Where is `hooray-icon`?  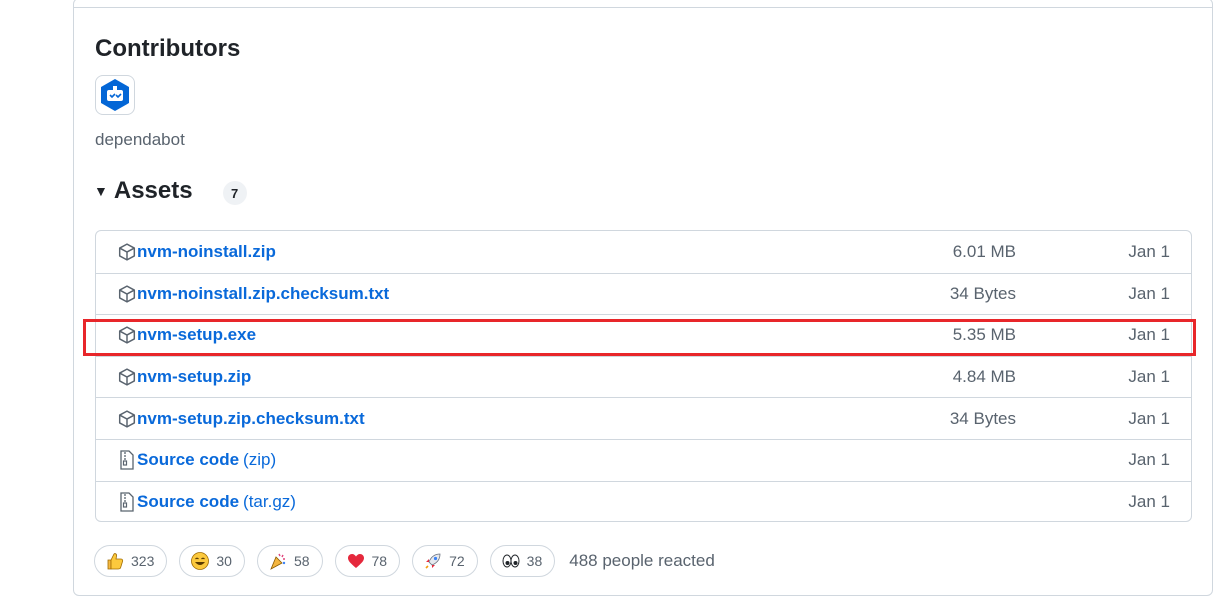 hooray-icon is located at coordinates (278, 561).